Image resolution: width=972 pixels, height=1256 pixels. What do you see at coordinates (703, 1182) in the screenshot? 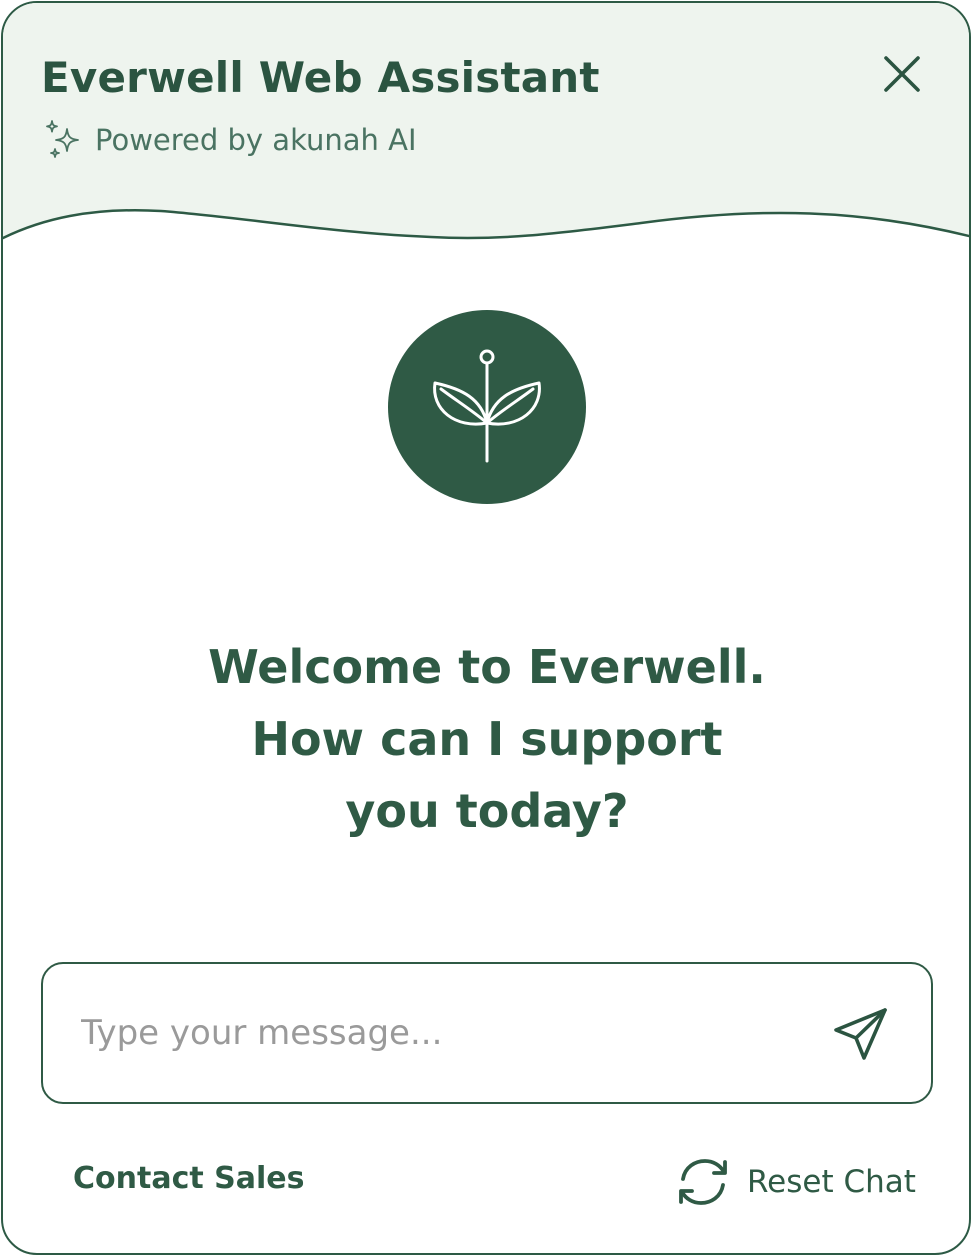
I see `refresh-icon` at bounding box center [703, 1182].